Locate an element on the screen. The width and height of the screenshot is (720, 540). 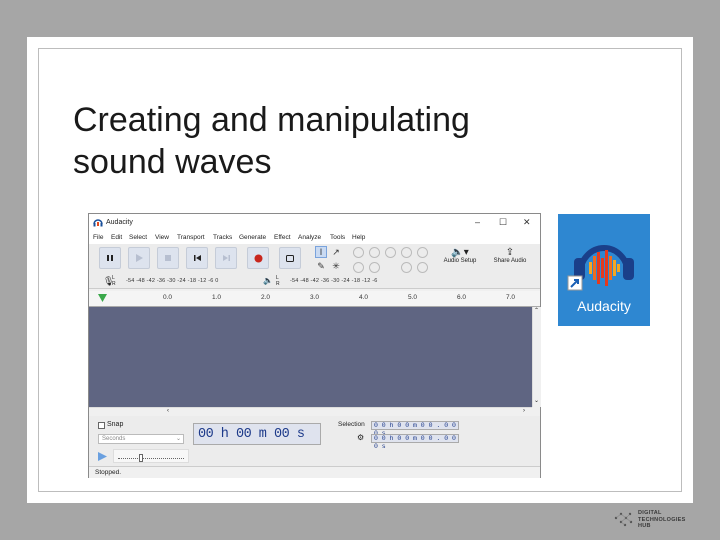
loop-button is located at coordinates (290, 258).